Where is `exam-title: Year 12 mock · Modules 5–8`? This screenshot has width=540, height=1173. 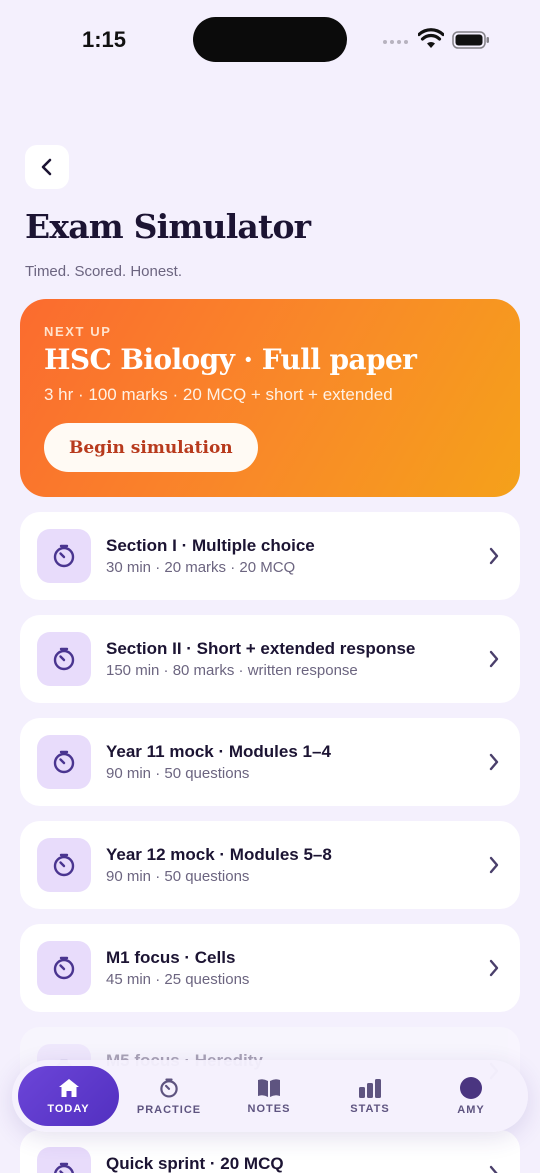
exam-title: Year 12 mock · Modules 5–8 is located at coordinates (219, 854).